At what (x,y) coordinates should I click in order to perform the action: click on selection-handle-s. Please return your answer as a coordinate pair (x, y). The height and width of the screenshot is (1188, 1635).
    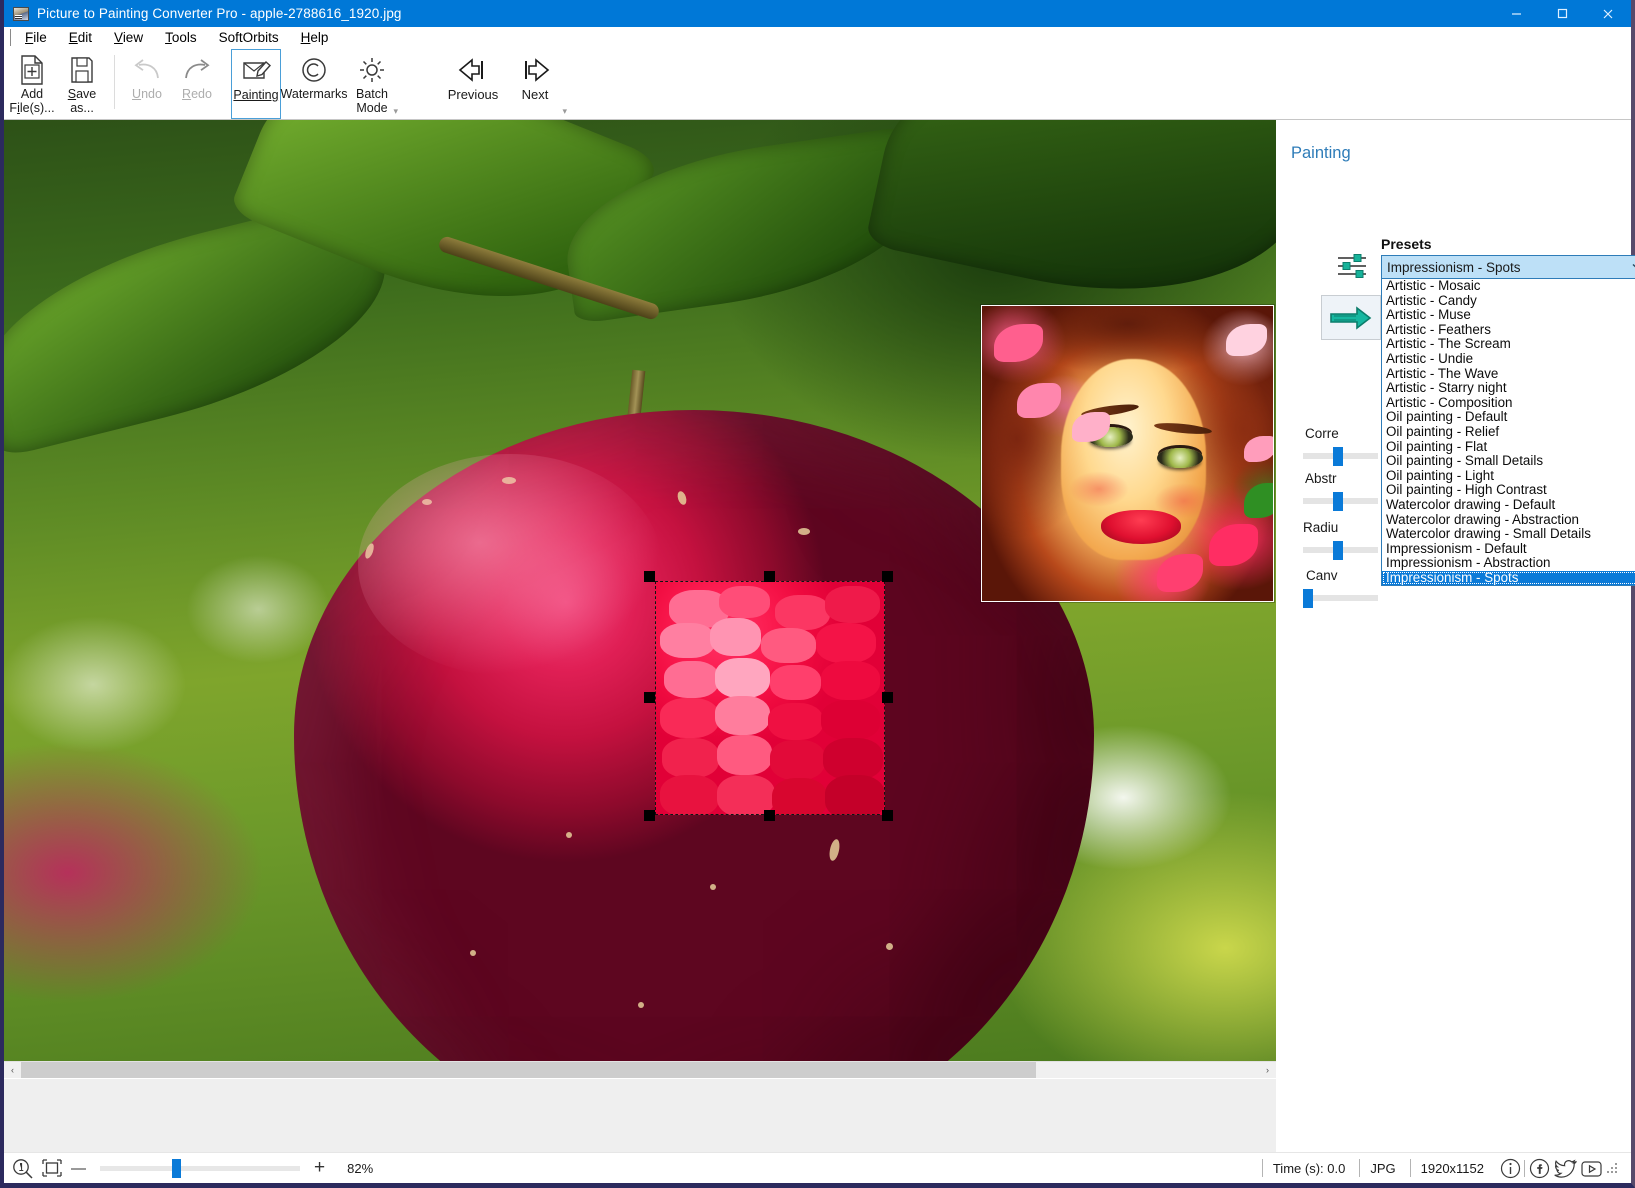
    Looking at the image, I should click on (769, 815).